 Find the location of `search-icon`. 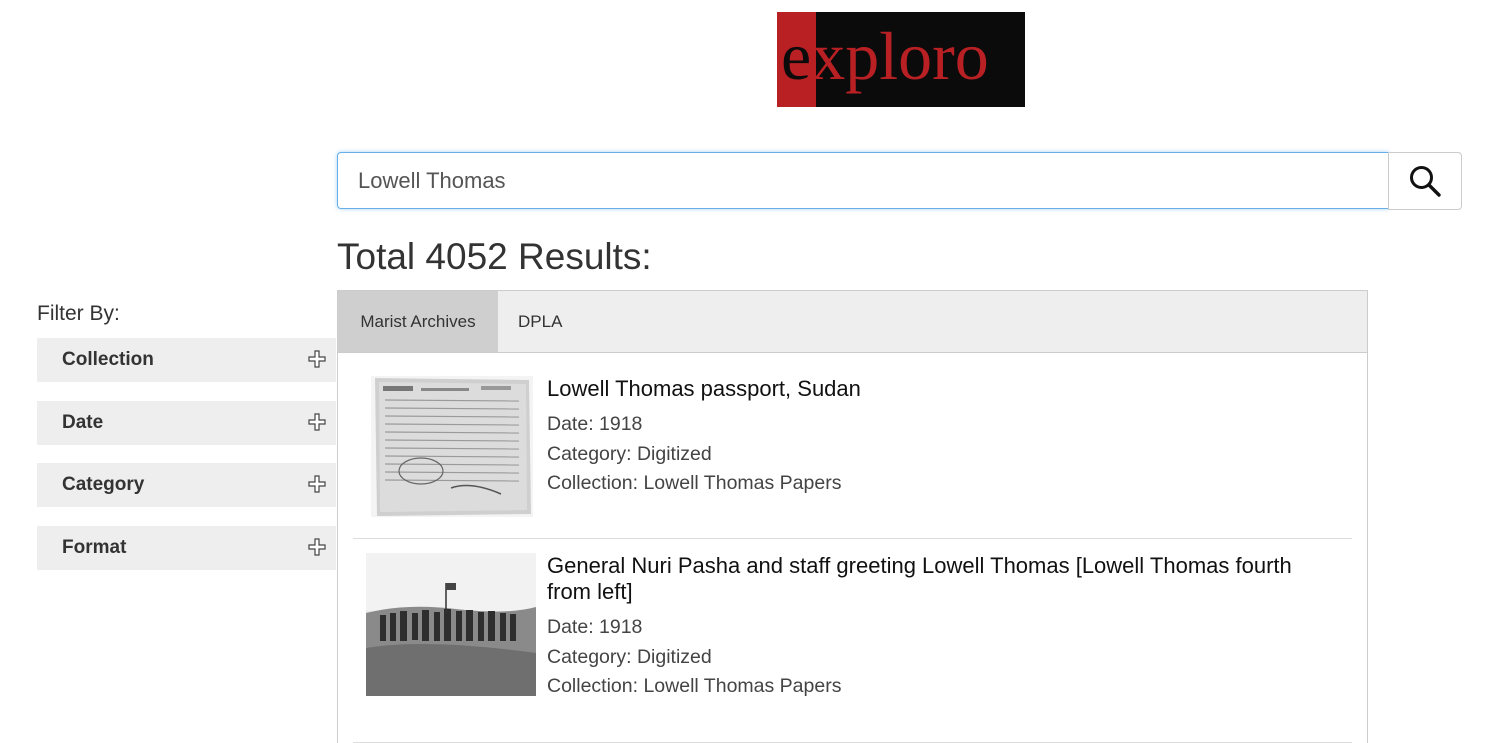

search-icon is located at coordinates (1425, 181).